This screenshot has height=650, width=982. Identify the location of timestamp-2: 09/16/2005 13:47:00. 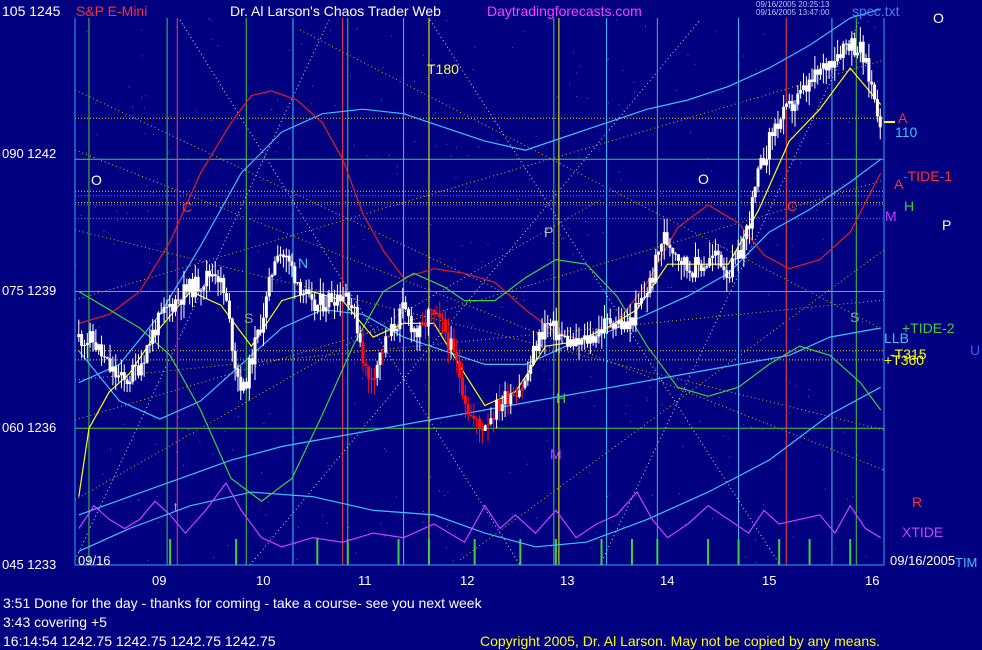
(793, 12).